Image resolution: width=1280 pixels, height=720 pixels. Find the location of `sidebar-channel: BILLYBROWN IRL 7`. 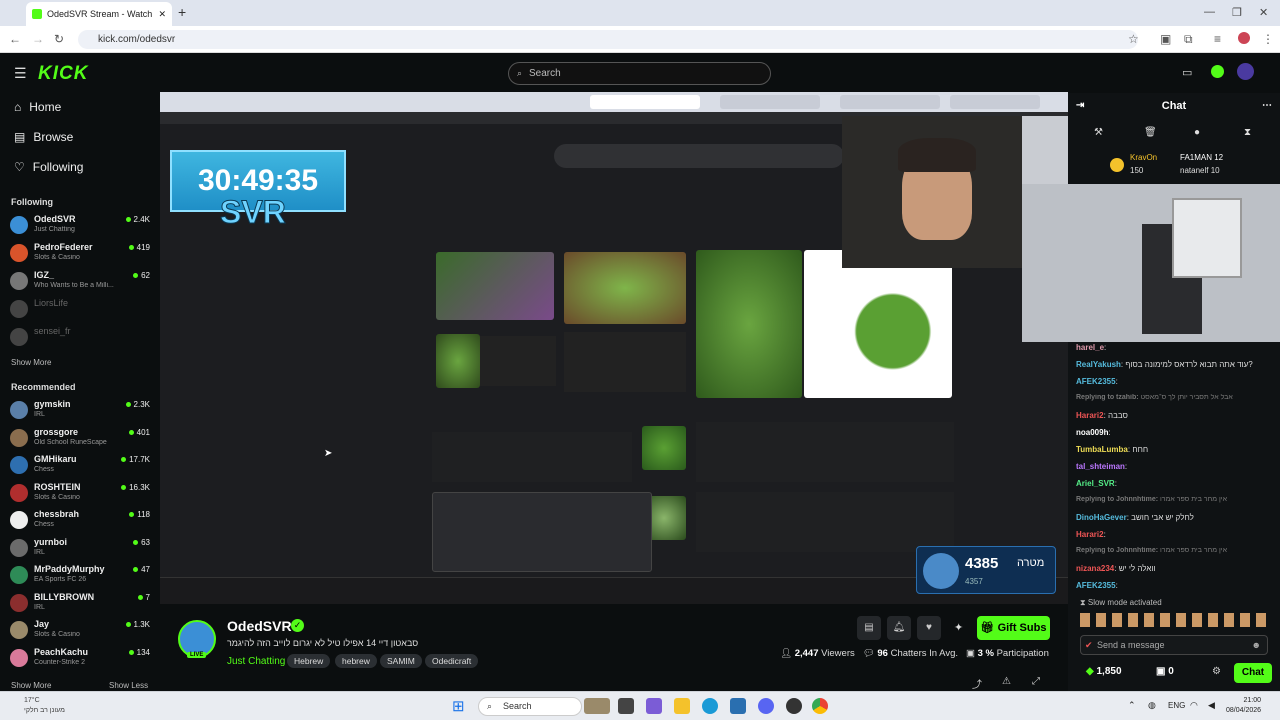

sidebar-channel: BILLYBROWN IRL 7 is located at coordinates (80, 604).